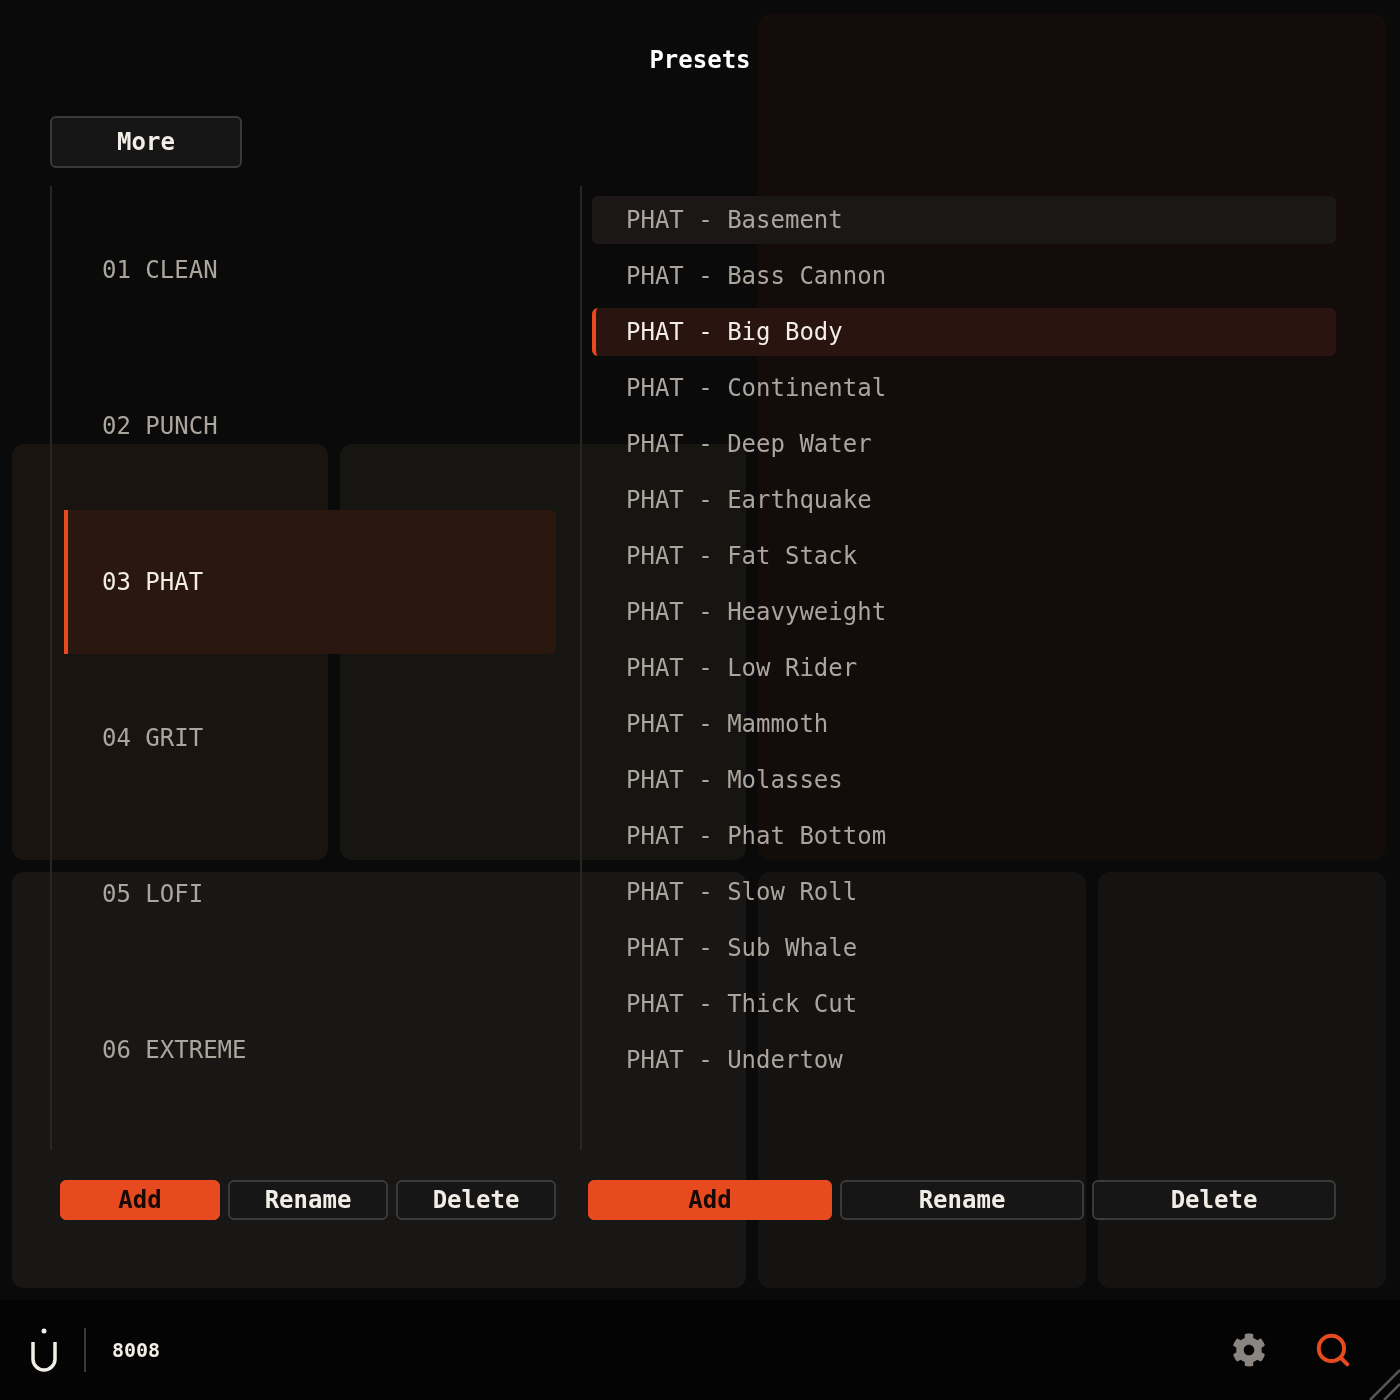  I want to click on dialog-title: Presets, so click(700, 60).